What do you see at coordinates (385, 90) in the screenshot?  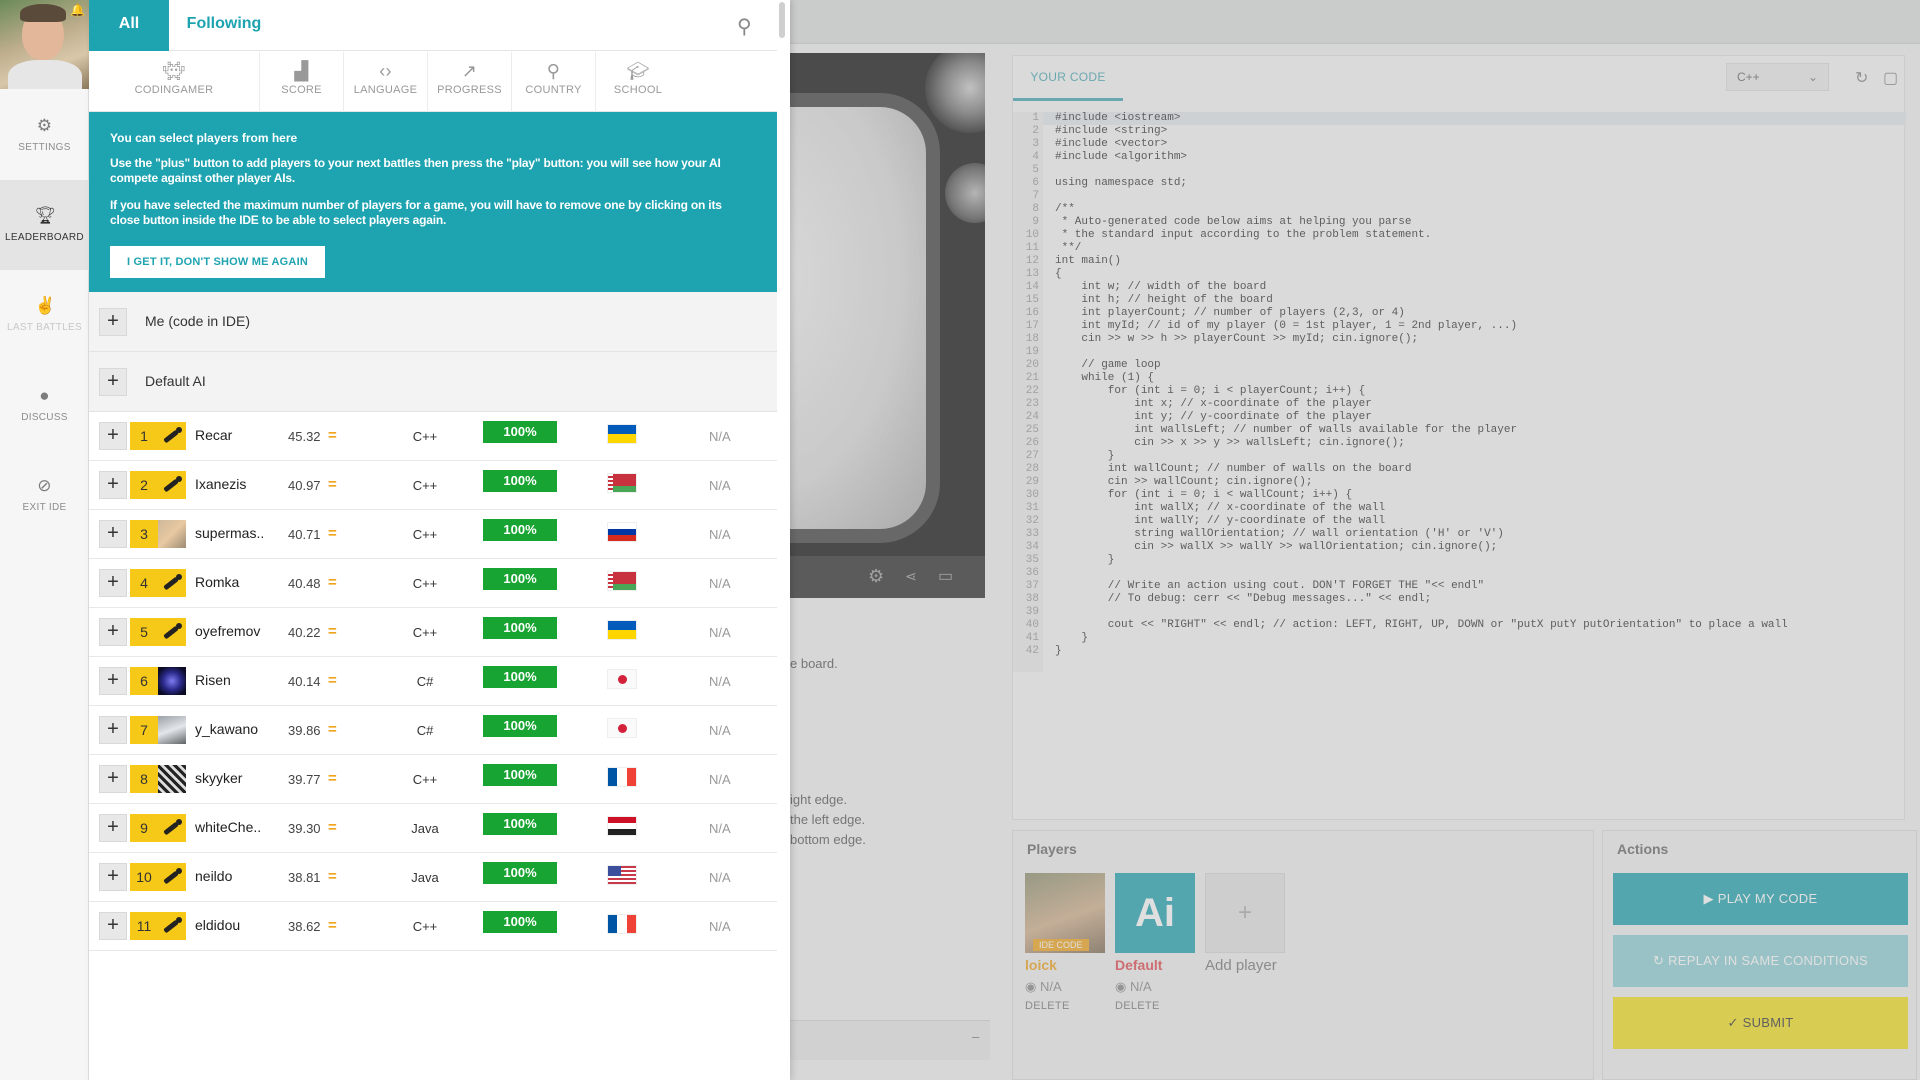 I see `column-label: LANGUAGE` at bounding box center [385, 90].